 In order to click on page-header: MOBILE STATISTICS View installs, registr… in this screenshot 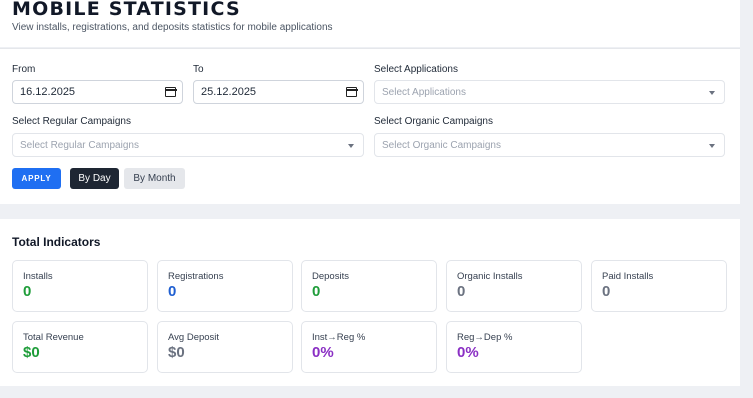, I will do `click(370, 23)`.